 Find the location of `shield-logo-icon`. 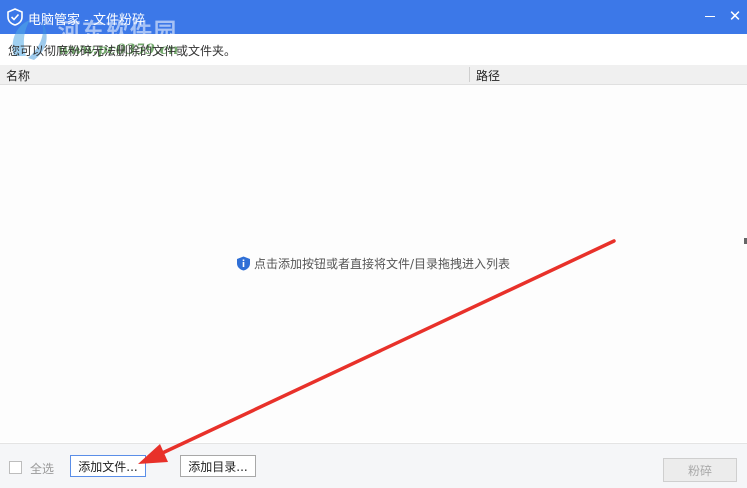

shield-logo-icon is located at coordinates (15, 17).